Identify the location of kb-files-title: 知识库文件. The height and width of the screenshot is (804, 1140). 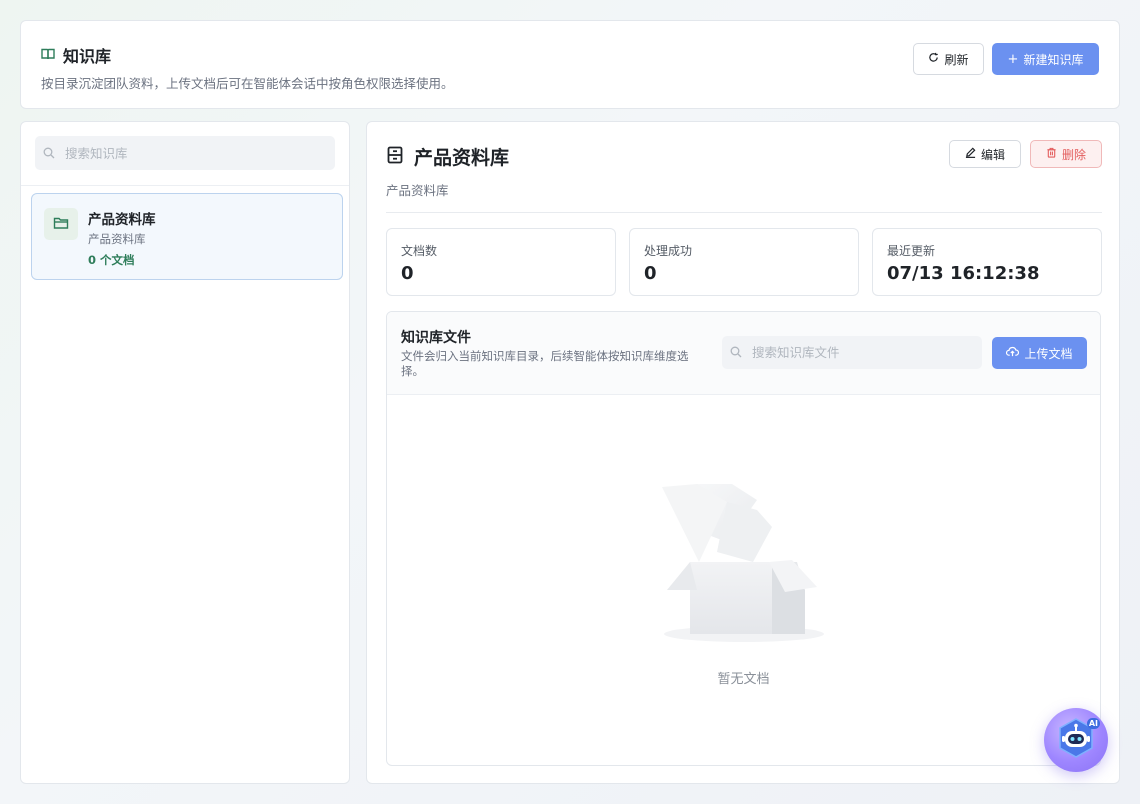
(436, 338).